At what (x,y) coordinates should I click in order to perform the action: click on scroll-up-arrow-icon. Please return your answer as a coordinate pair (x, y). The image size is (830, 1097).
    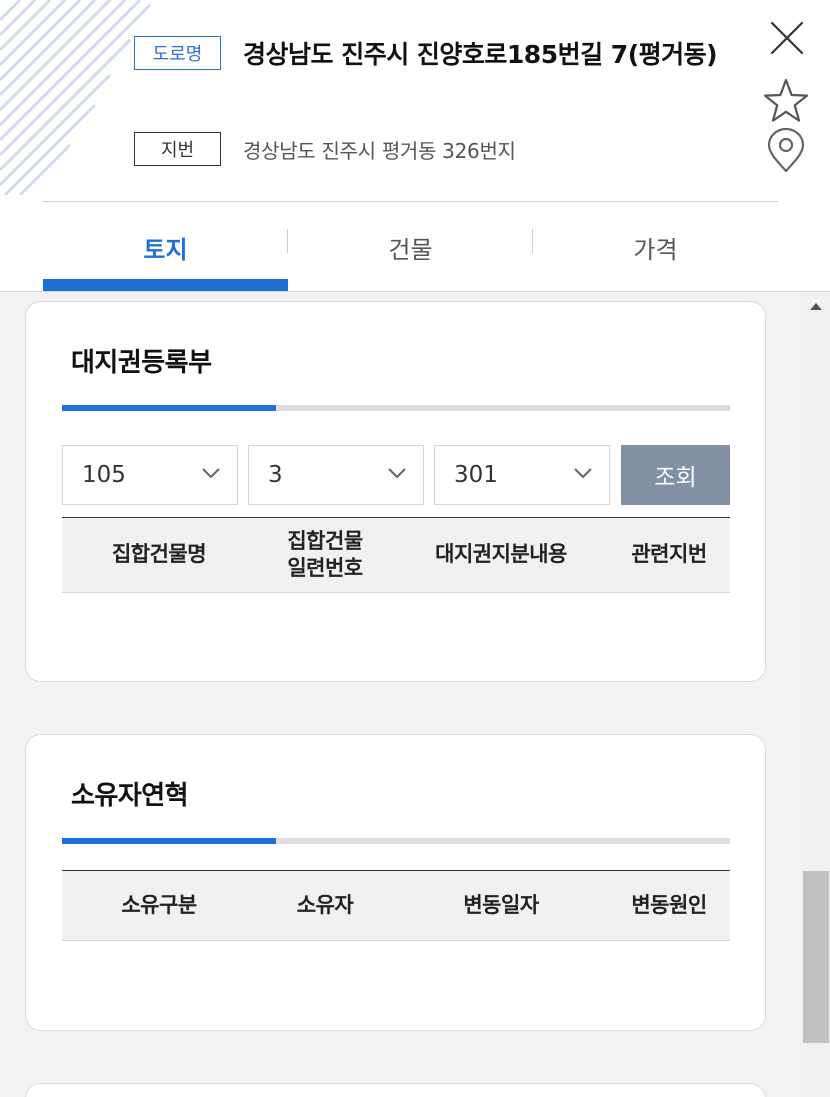
    Looking at the image, I should click on (816, 306).